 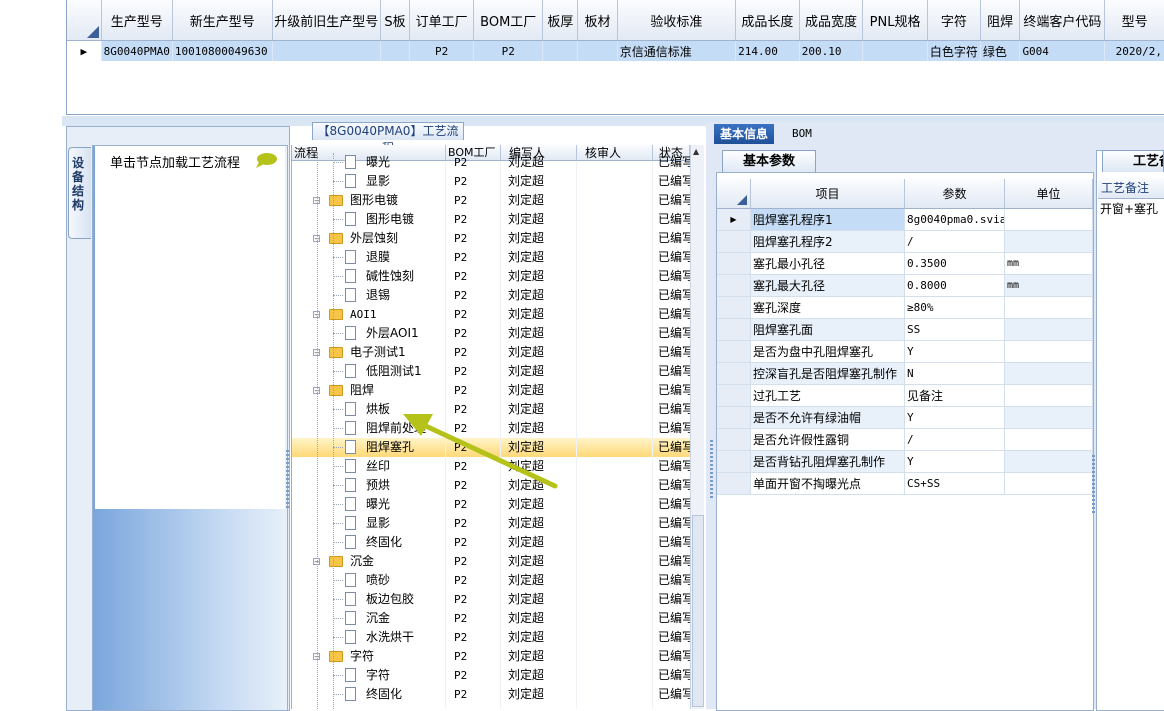 What do you see at coordinates (696, 151) in the screenshot?
I see `scroll-up-icon: ▲` at bounding box center [696, 151].